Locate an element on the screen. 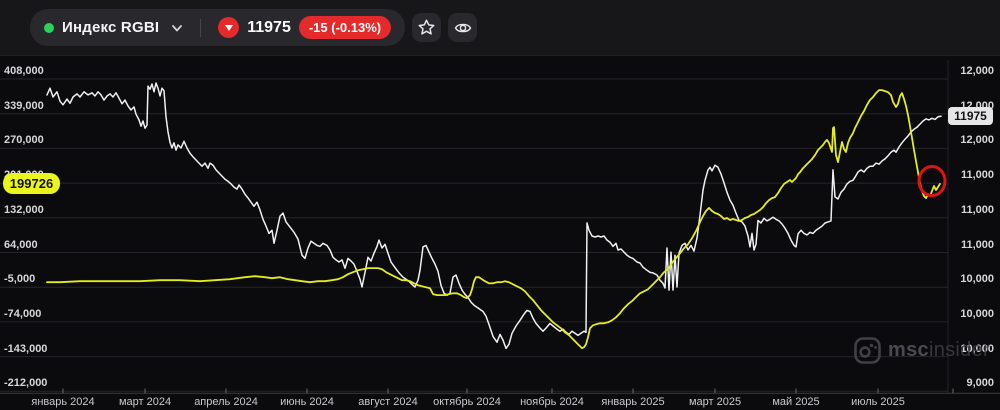 This screenshot has height=410, width=1000. watch-button is located at coordinates (463, 27).